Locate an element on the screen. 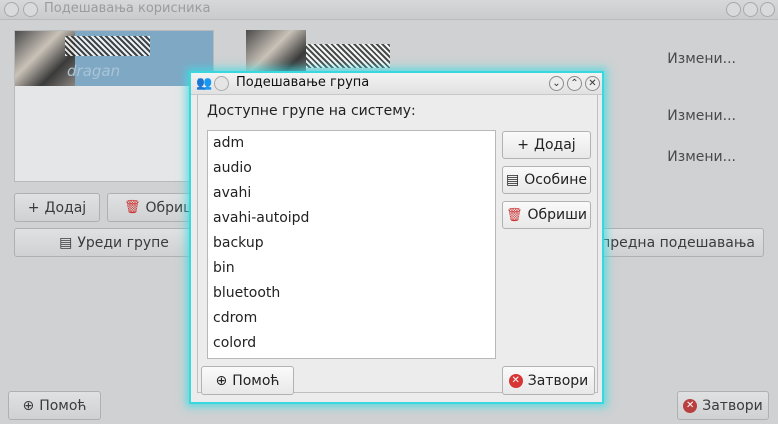 This screenshot has height=424, width=778. redacted-name is located at coordinates (107, 46).